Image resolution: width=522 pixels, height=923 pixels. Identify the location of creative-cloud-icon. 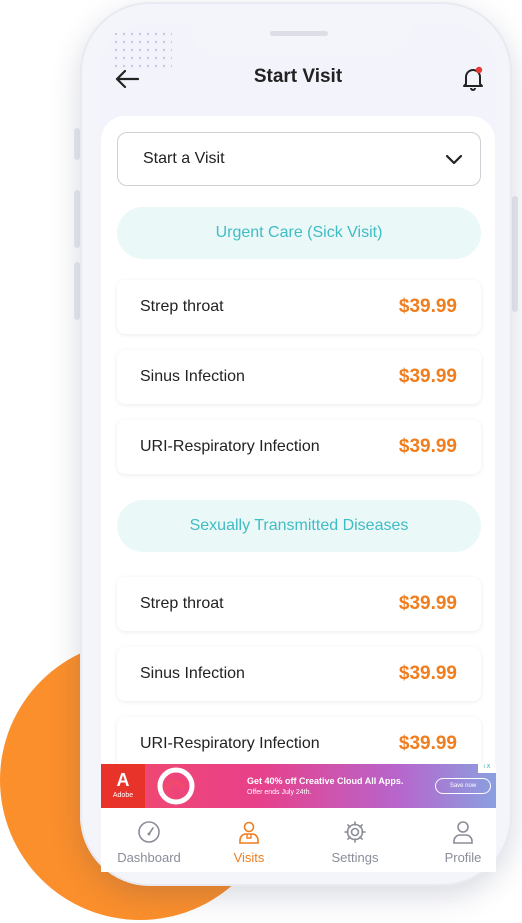
(176, 786).